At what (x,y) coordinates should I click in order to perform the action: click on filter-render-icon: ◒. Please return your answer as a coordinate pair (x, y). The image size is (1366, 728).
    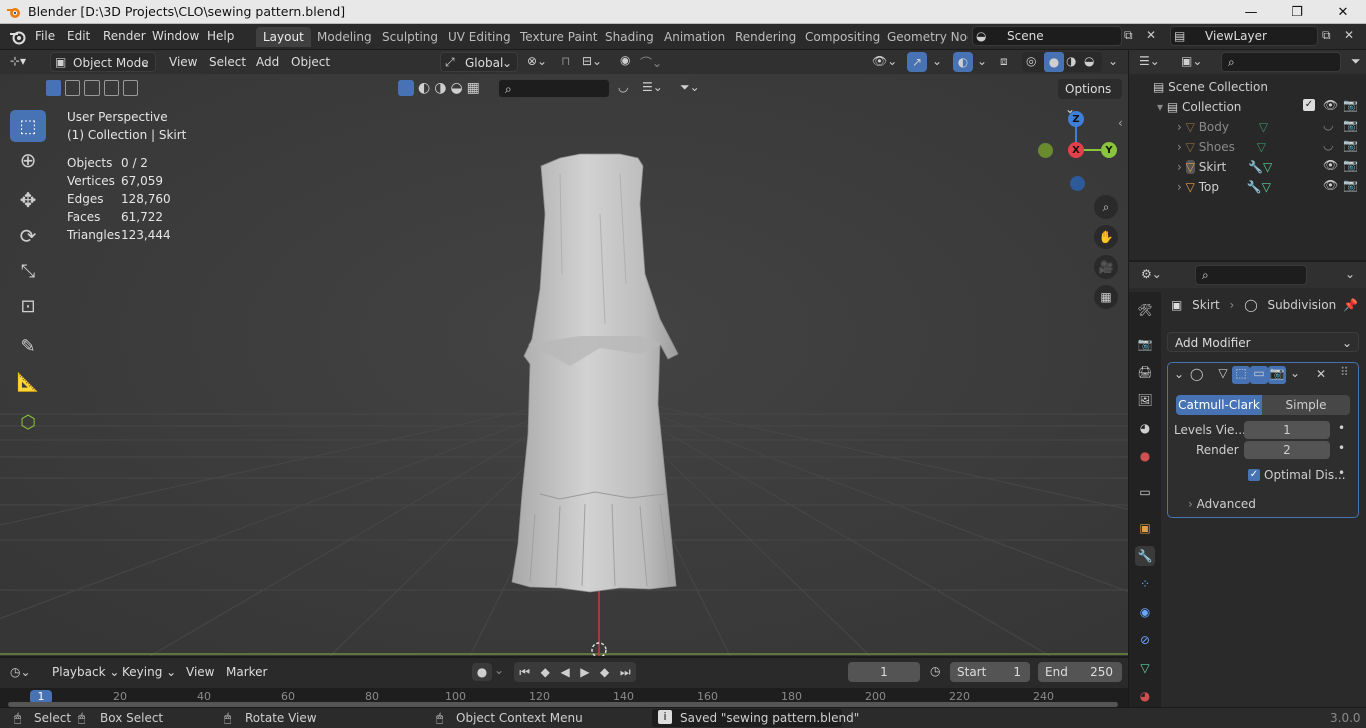
    Looking at the image, I should click on (456, 89).